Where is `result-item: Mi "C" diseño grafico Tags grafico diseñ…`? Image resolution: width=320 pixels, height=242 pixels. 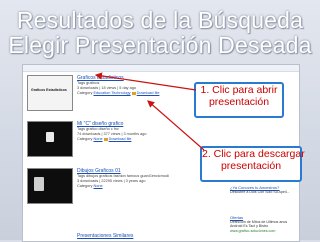 result-item: Mi "C" diseño grafico Tags grafico diseñ… is located at coordinates (112, 139).